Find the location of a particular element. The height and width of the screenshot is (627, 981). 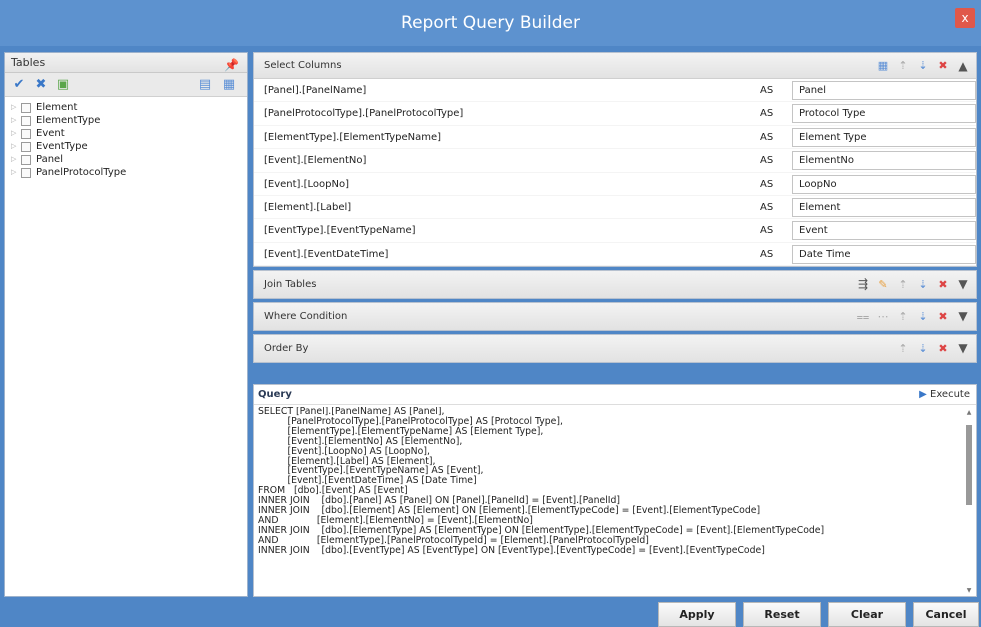

add-table-icon: ▣ is located at coordinates (63, 85).